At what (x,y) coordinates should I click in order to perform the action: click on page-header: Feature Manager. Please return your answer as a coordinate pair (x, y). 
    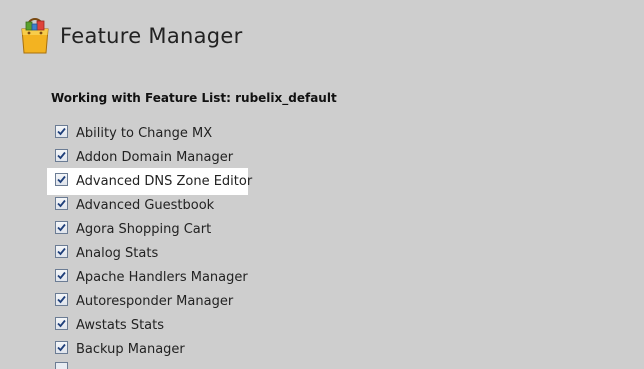
    Looking at the image, I should click on (130, 36).